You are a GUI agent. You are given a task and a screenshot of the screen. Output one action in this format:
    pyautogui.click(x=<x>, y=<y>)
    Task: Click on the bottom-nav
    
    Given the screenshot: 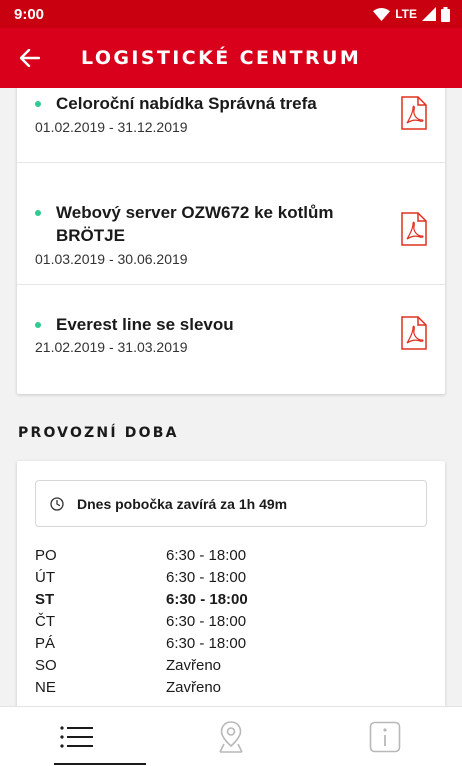 What is the action you would take?
    pyautogui.click(x=231, y=736)
    